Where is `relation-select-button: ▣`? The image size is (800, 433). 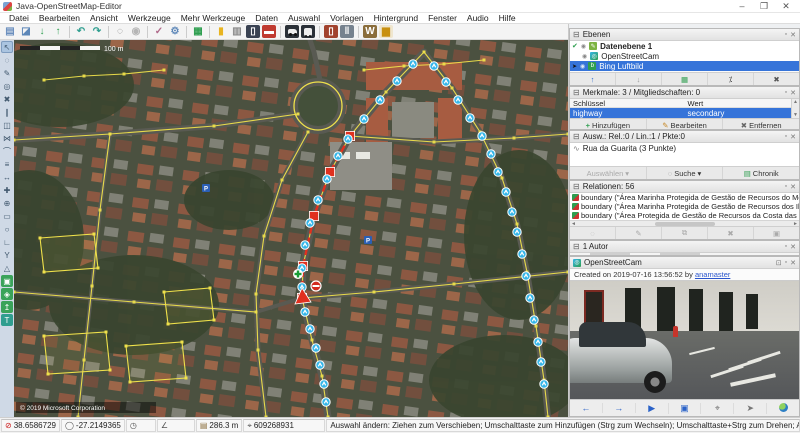 relation-select-button: ▣ is located at coordinates (776, 233).